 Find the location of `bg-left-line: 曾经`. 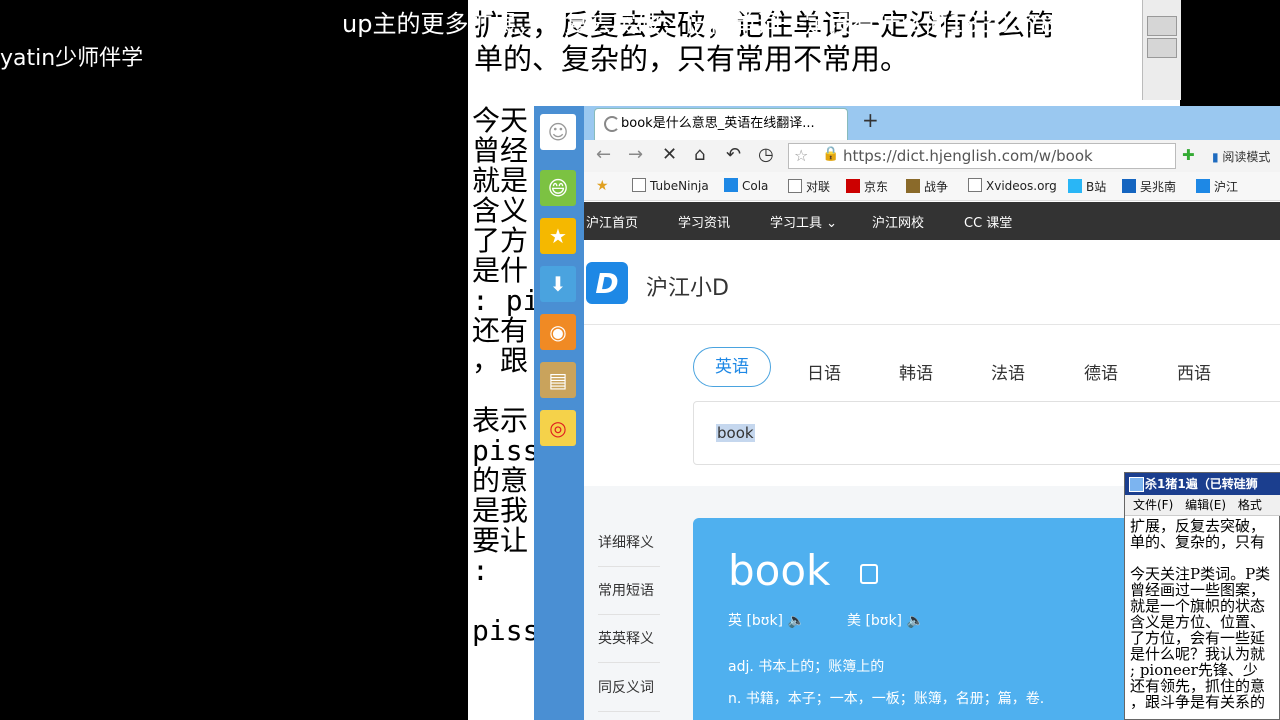

bg-left-line: 曾经 is located at coordinates (500, 150).